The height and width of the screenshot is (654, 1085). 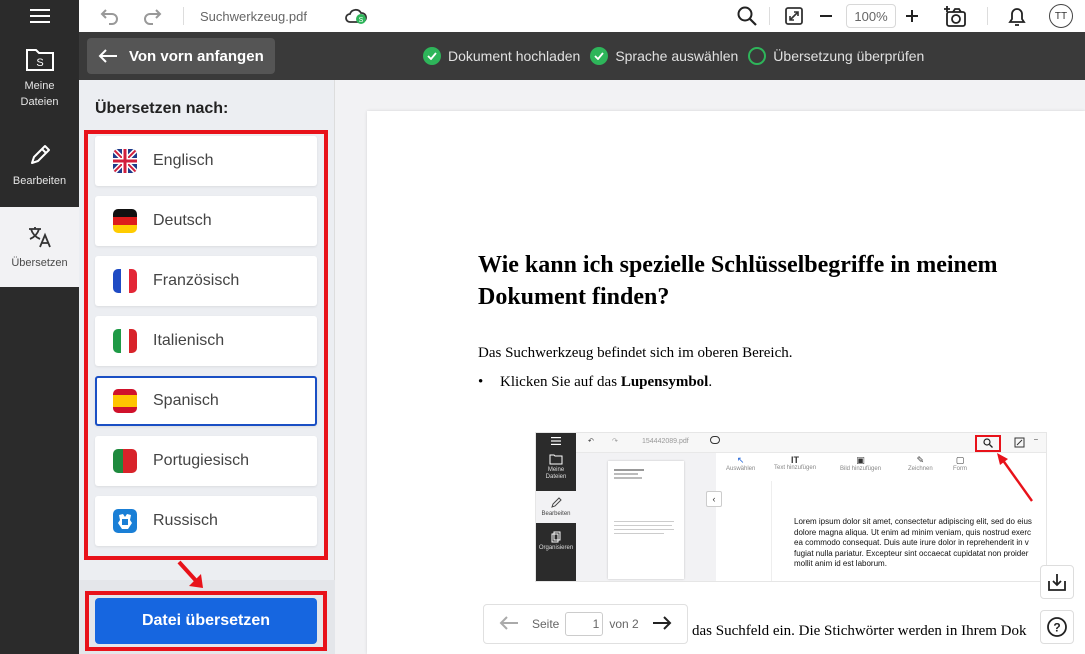 I want to click on rail-label-translate: Übersetzen, so click(x=39, y=263).